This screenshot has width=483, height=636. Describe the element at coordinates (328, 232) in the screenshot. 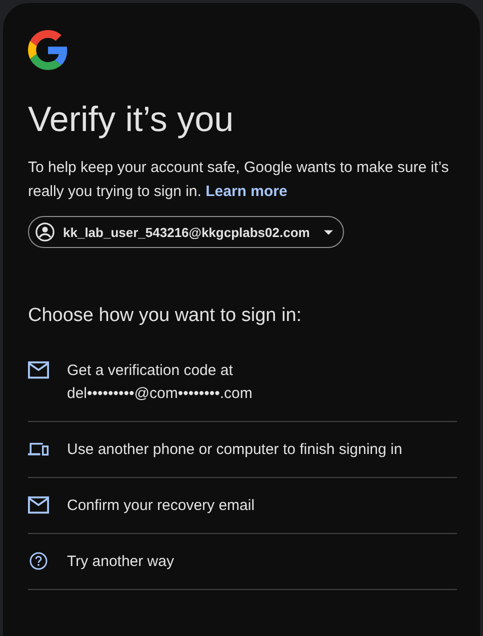

I see `caret-icon` at that location.